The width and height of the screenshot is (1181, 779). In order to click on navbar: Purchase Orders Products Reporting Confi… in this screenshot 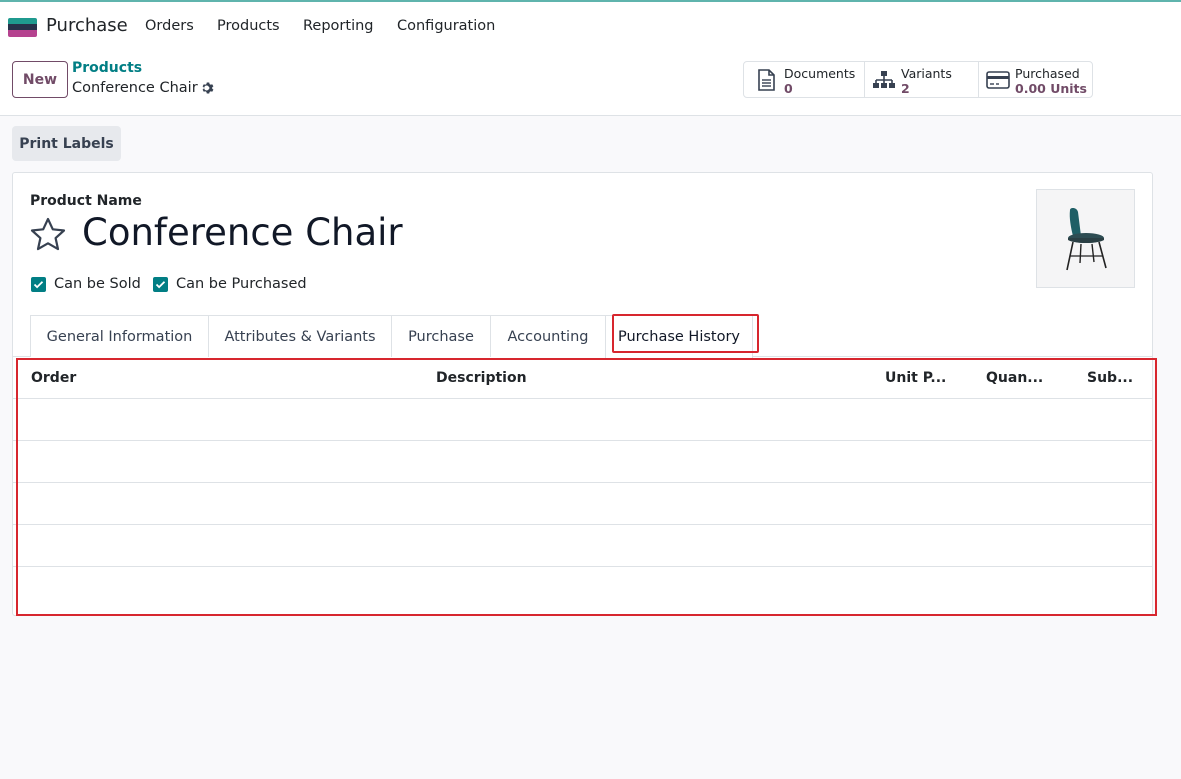, I will do `click(590, 26)`.